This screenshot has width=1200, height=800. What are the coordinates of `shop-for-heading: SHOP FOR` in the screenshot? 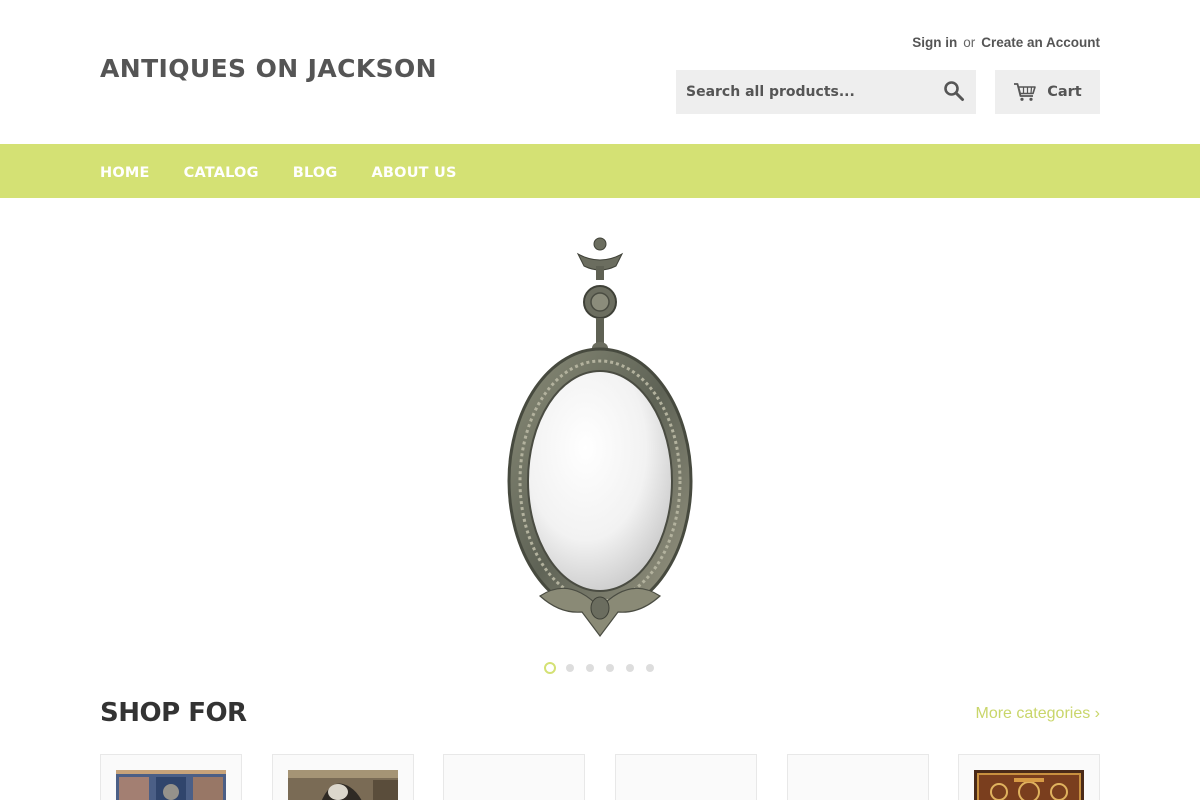 It's located at (173, 713).